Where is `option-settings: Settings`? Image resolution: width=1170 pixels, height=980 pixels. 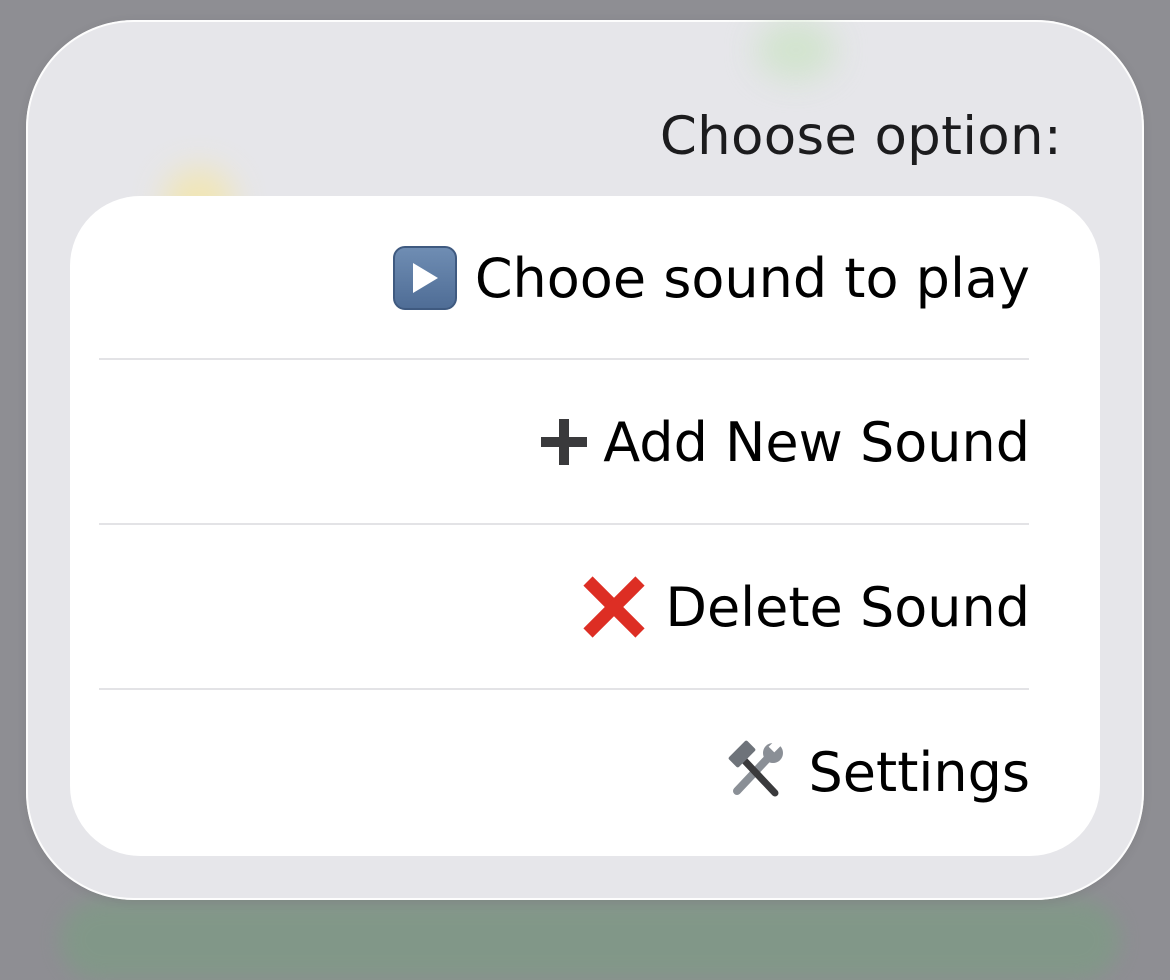 option-settings: Settings is located at coordinates (585, 772).